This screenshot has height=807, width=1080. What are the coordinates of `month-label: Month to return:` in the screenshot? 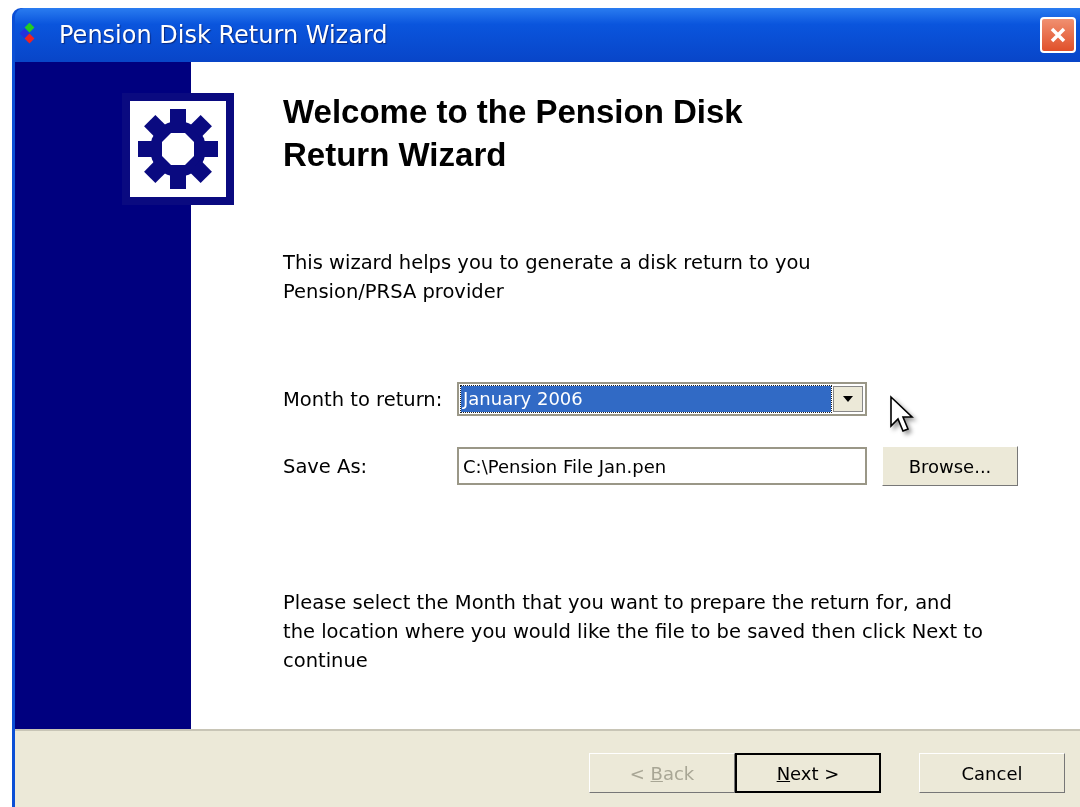 It's located at (363, 399).